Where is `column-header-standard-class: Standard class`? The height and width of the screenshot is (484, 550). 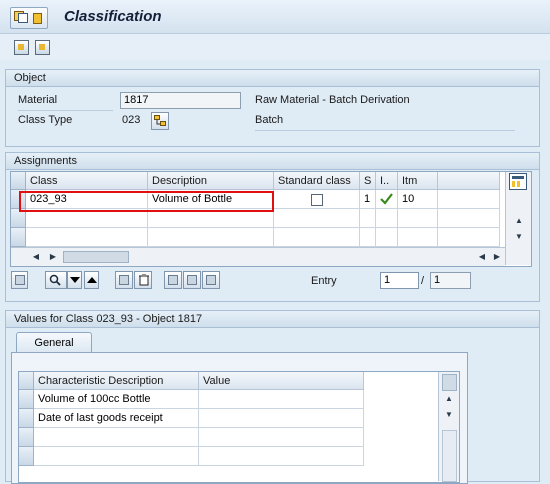
column-header-standard-class: Standard class is located at coordinates (317, 181).